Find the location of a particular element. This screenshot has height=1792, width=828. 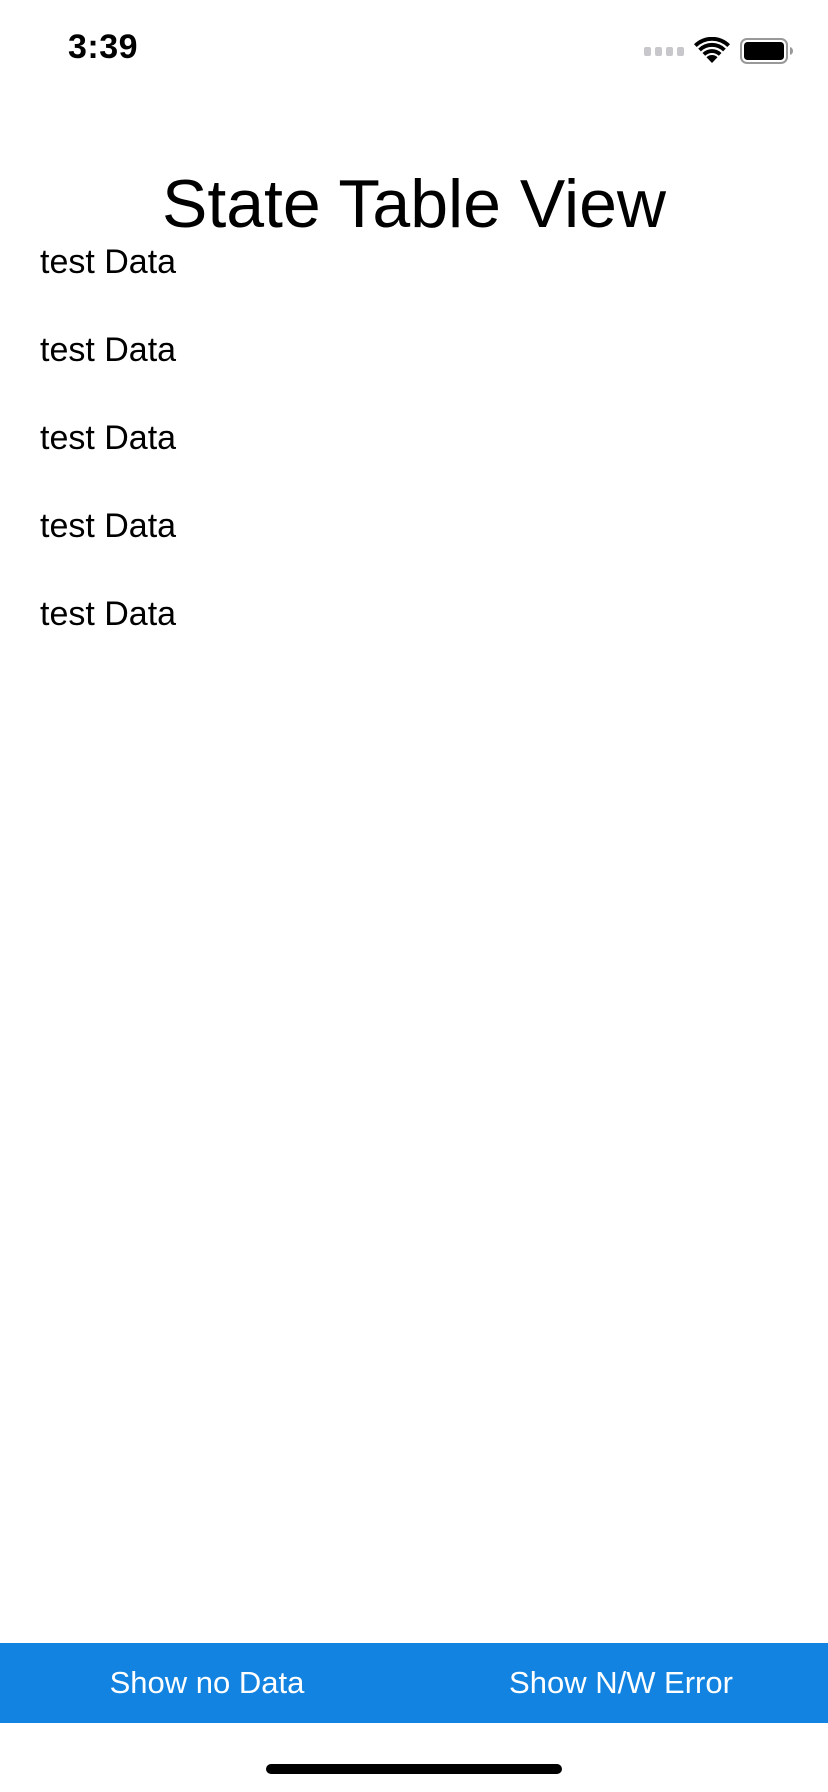

home-indicator is located at coordinates (414, 1769).